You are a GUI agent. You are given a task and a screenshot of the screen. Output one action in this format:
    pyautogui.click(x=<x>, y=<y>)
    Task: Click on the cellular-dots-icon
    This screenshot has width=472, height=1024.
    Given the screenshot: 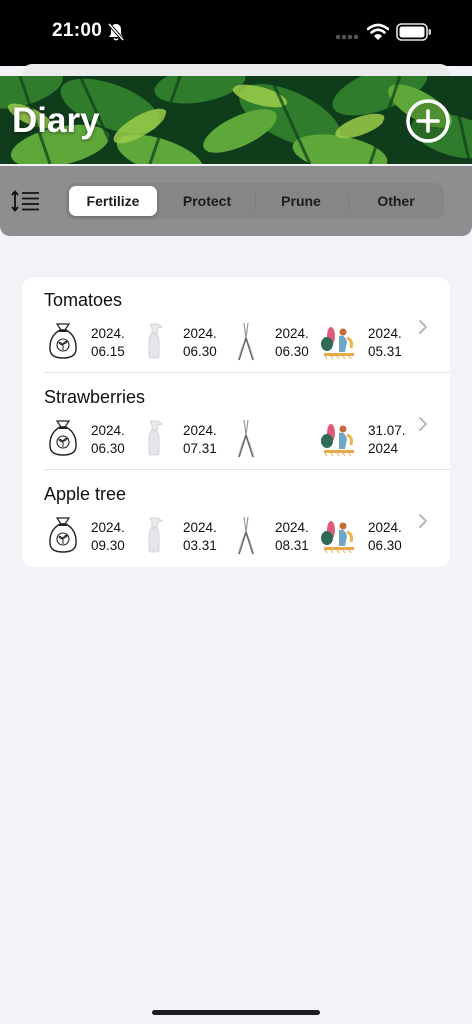 What is the action you would take?
    pyautogui.click(x=347, y=37)
    